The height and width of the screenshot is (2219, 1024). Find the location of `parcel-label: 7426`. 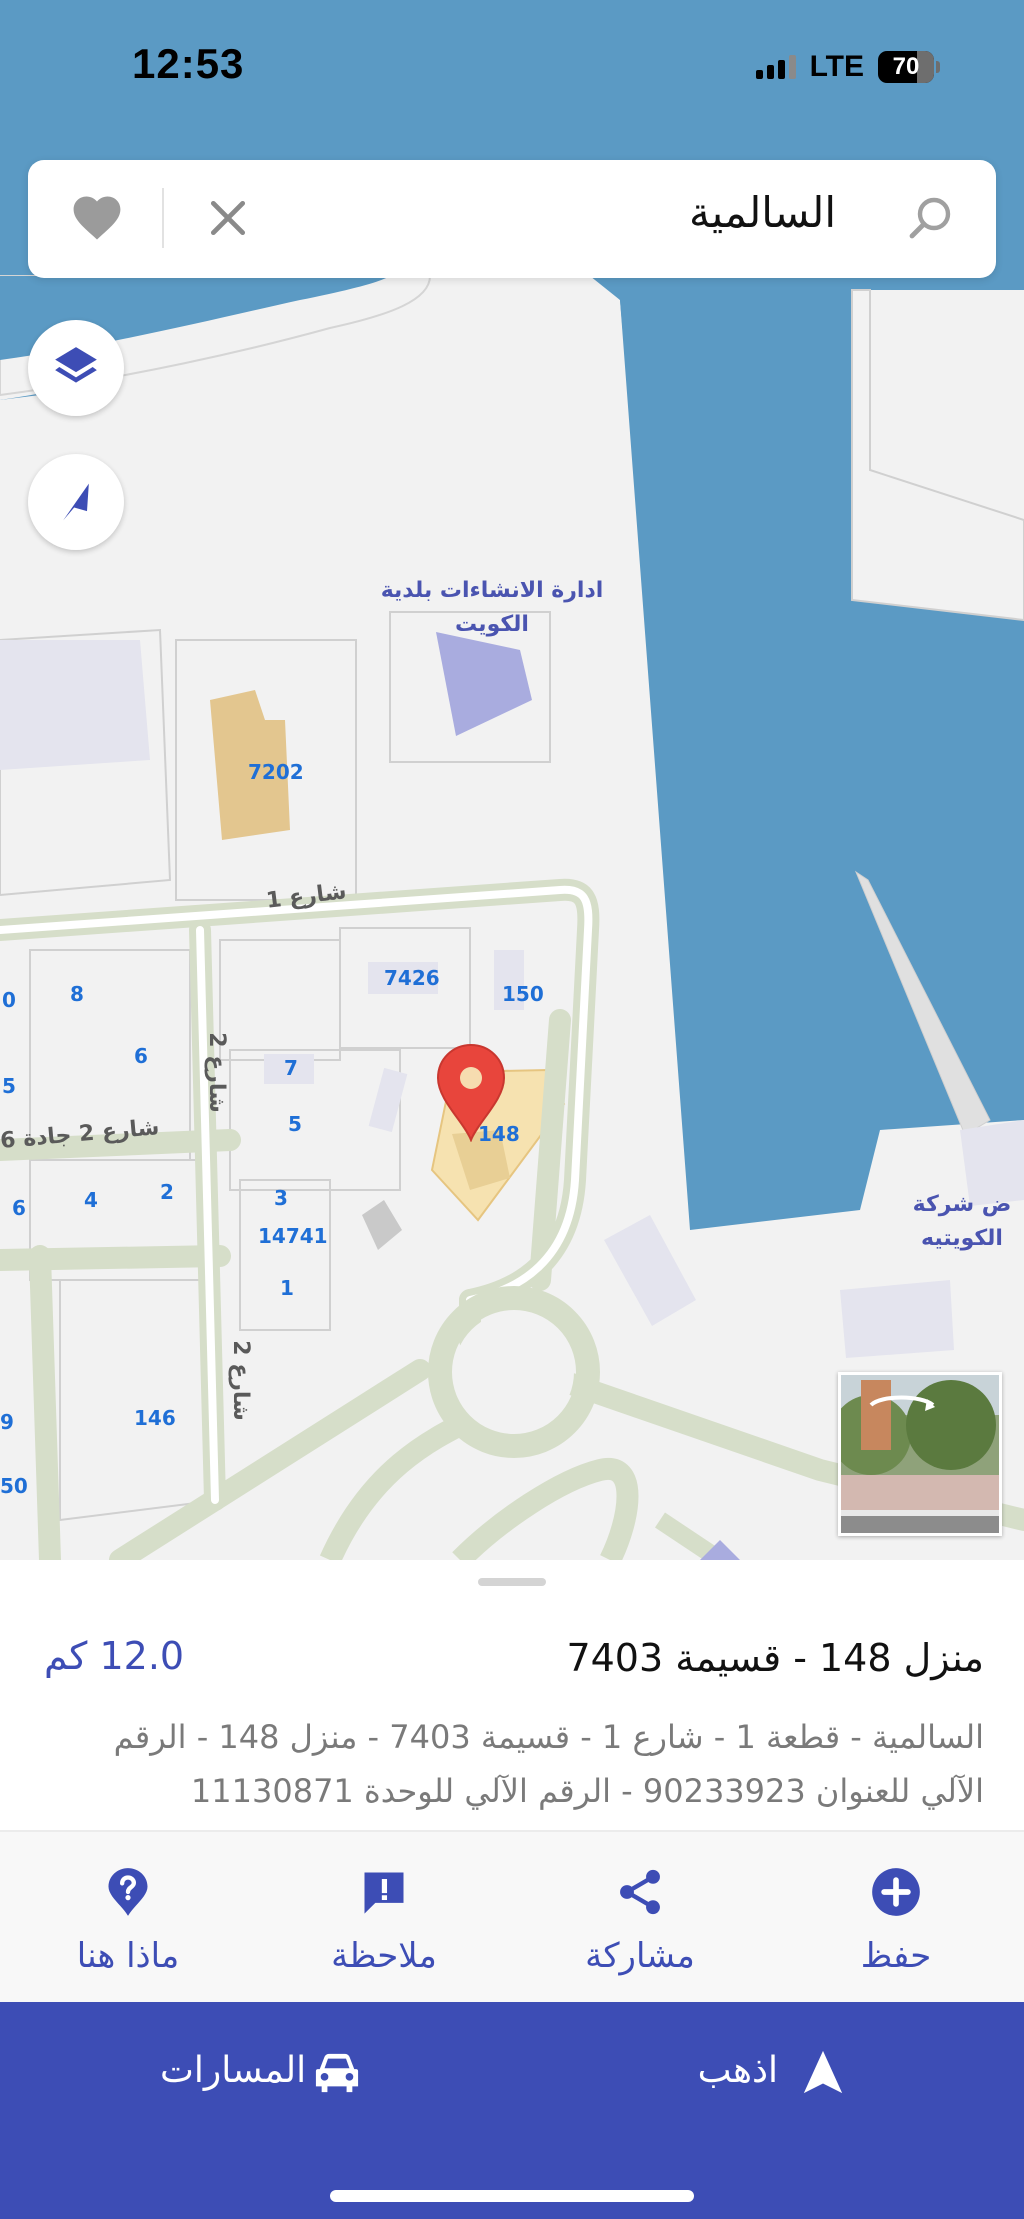

parcel-label: 7426 is located at coordinates (412, 978).